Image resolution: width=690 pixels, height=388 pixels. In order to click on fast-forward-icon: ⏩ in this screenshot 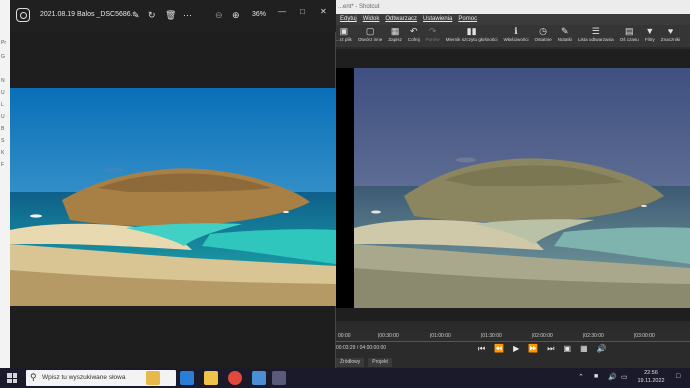, I will do `click(533, 349)`.